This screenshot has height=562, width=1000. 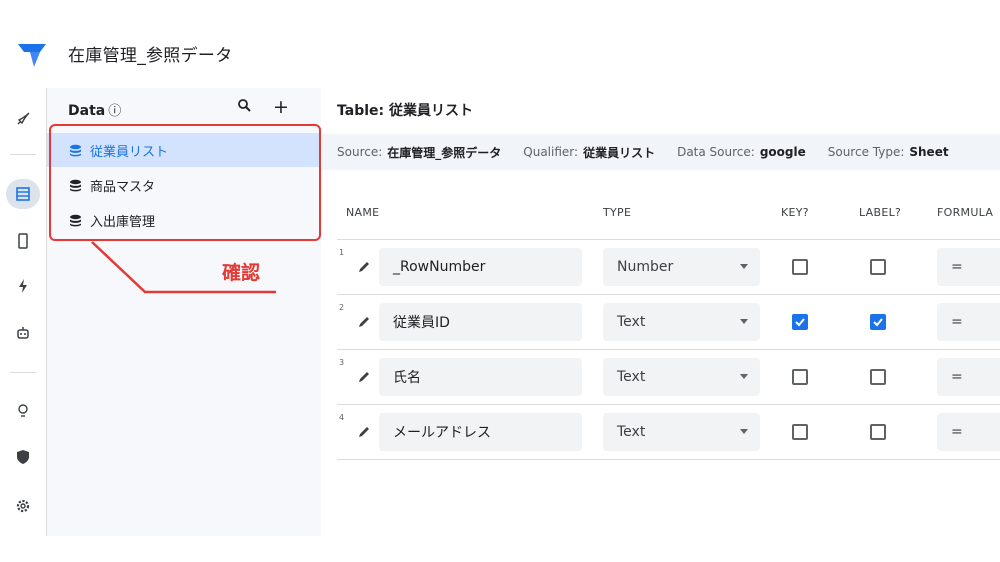 What do you see at coordinates (716, 152) in the screenshot?
I see `data-source-label: Data Source:` at bounding box center [716, 152].